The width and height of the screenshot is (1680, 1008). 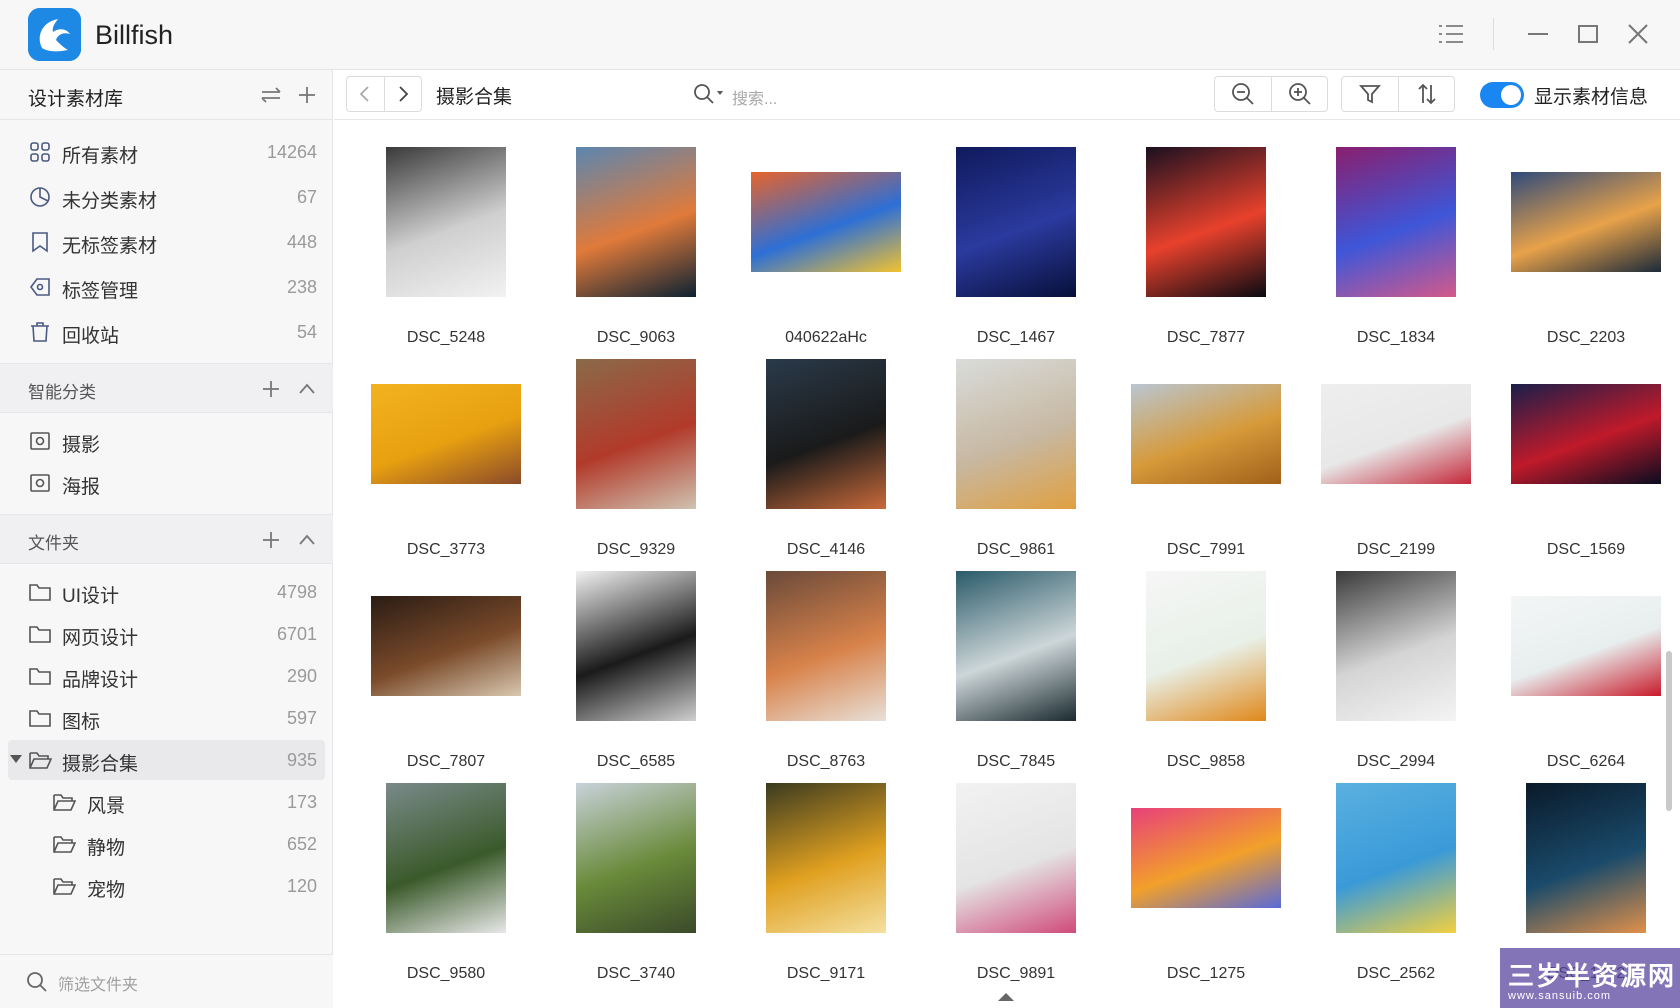 What do you see at coordinates (166, 152) in the screenshot?
I see `nav-all-assets: 所有素材 14264` at bounding box center [166, 152].